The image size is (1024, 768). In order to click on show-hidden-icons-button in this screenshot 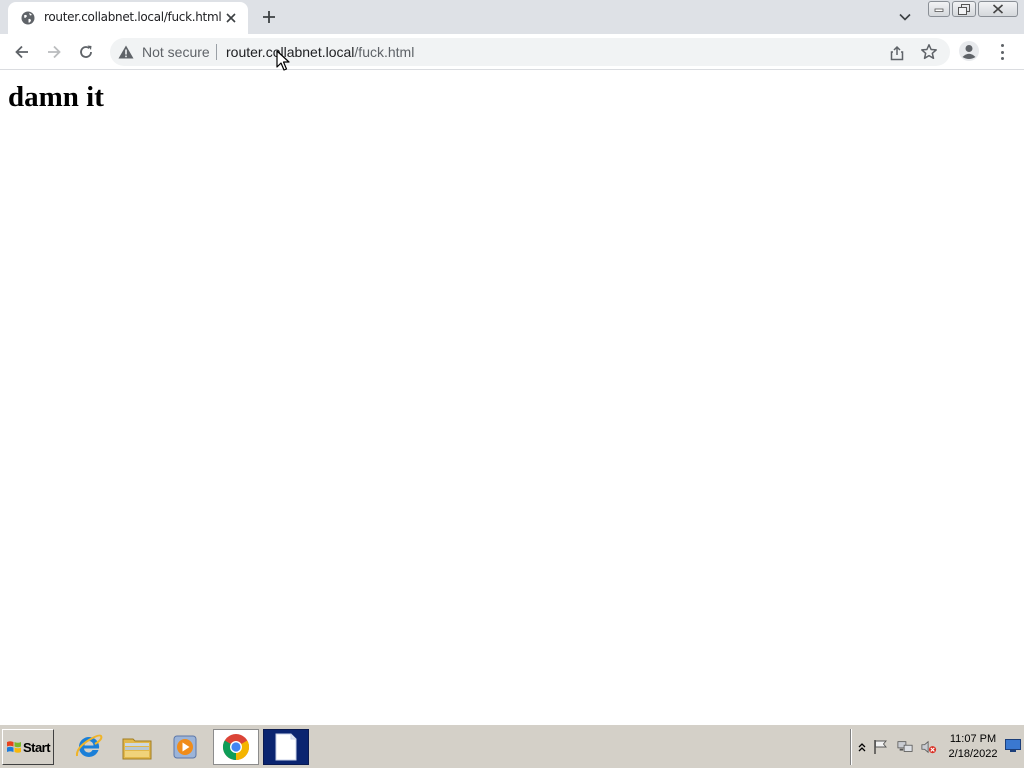, I will do `click(862, 747)`.